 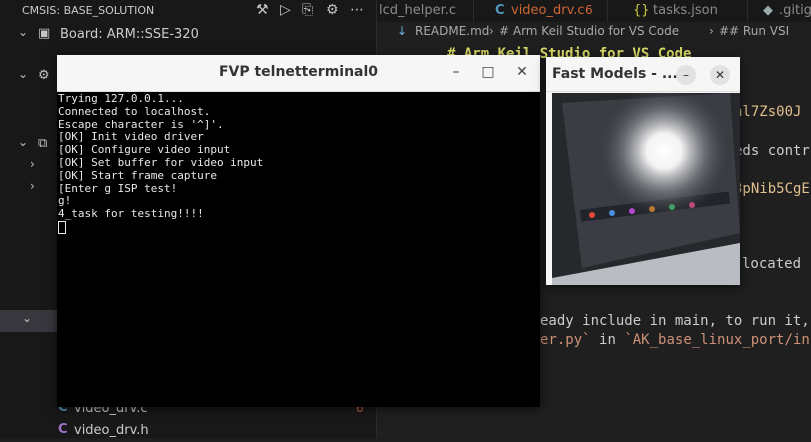 What do you see at coordinates (418, 10) in the screenshot?
I see `tab-label: lcd_helper.c` at bounding box center [418, 10].